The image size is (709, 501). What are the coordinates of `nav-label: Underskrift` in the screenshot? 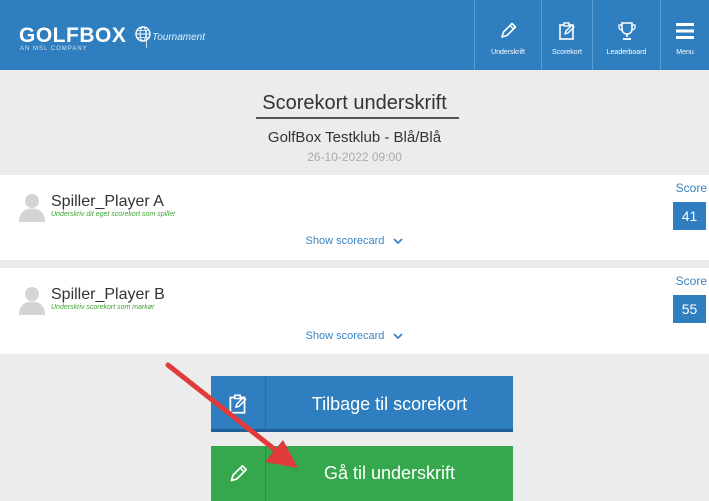 It's located at (508, 52).